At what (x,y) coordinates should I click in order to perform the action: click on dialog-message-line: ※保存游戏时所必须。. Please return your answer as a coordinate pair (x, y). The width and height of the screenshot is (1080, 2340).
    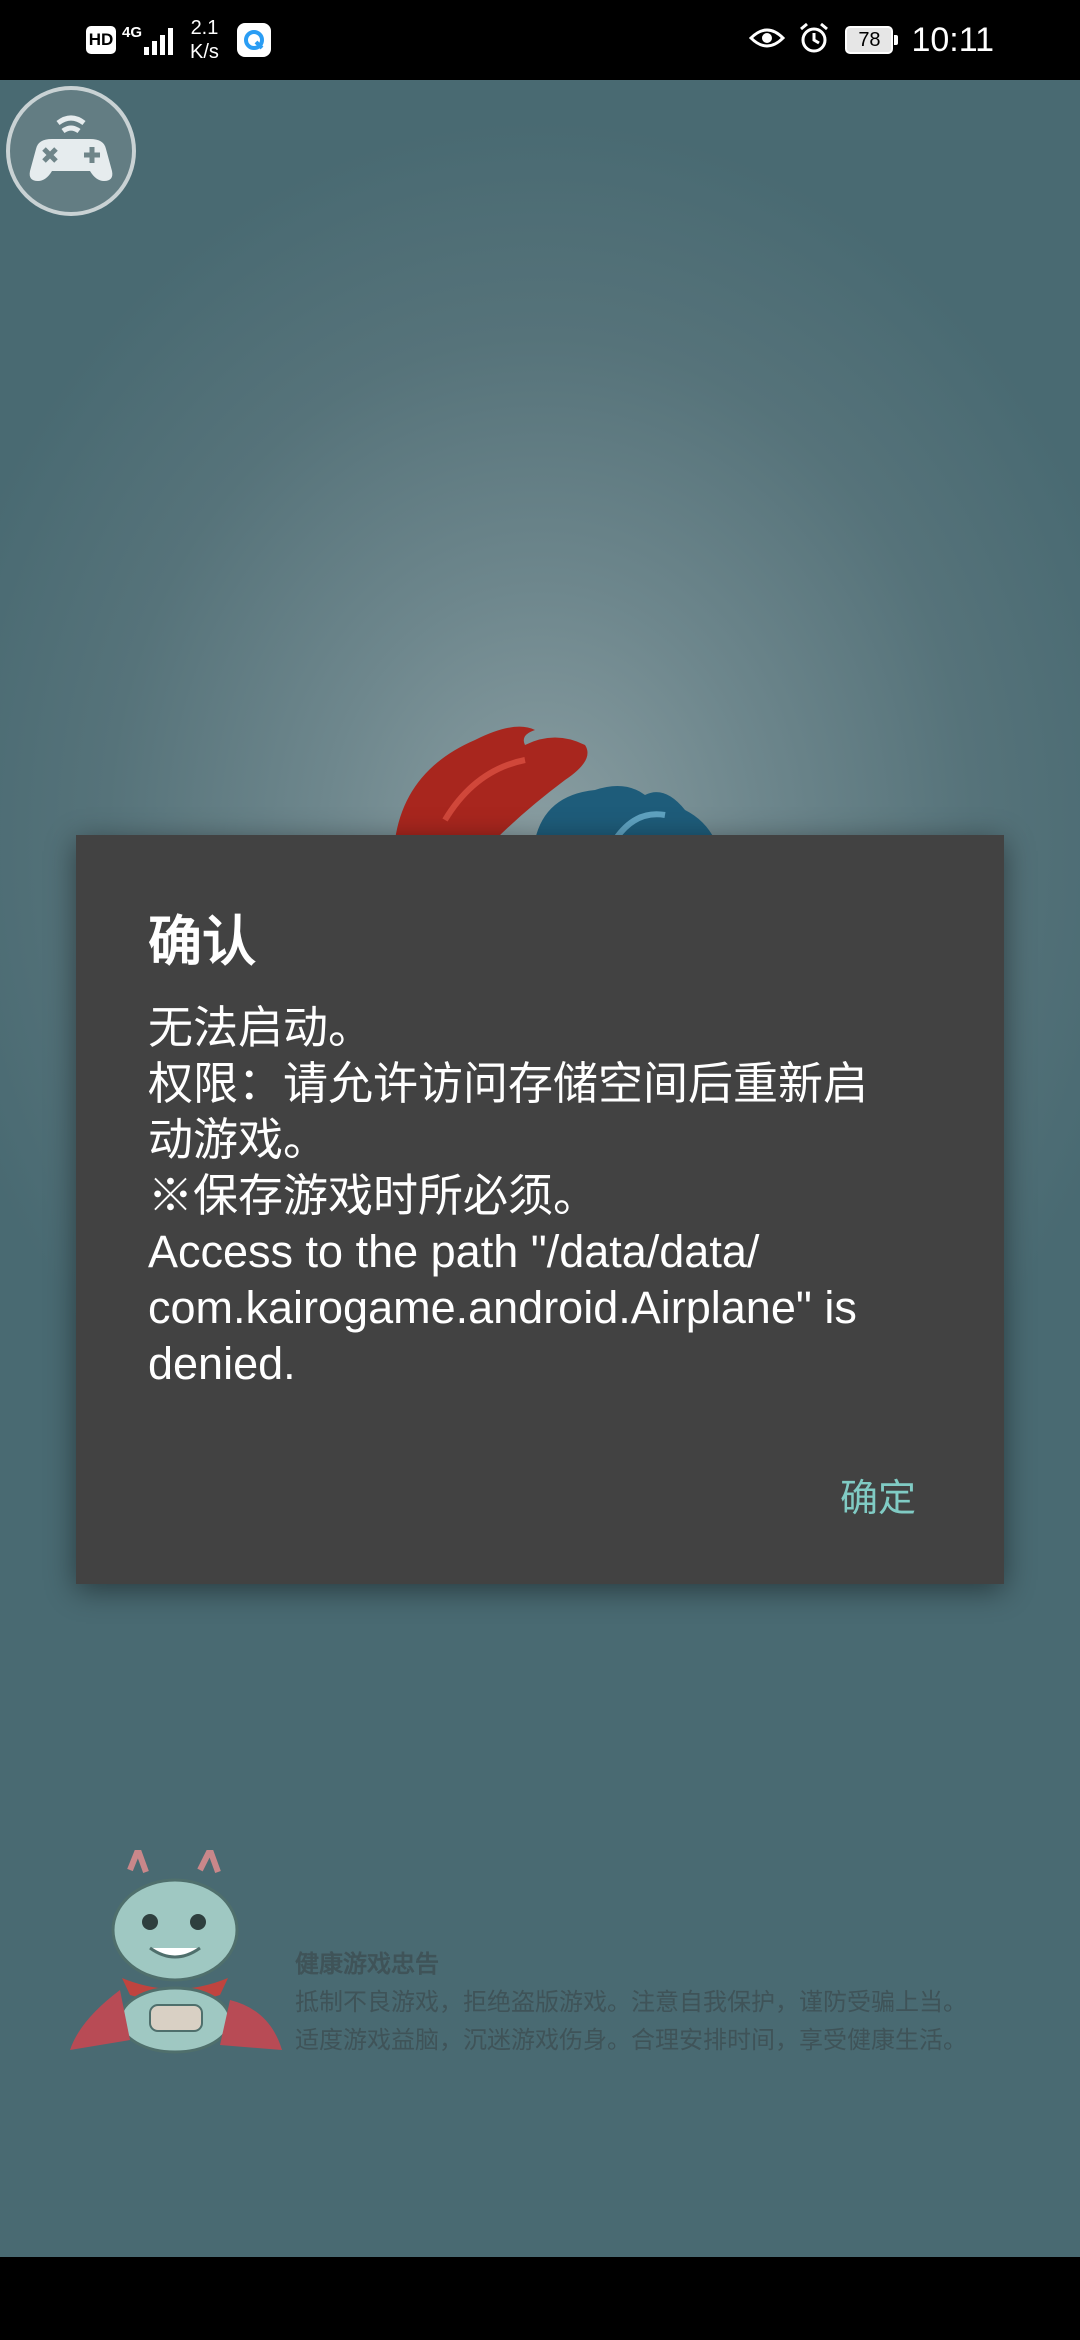
    Looking at the image, I should click on (373, 1195).